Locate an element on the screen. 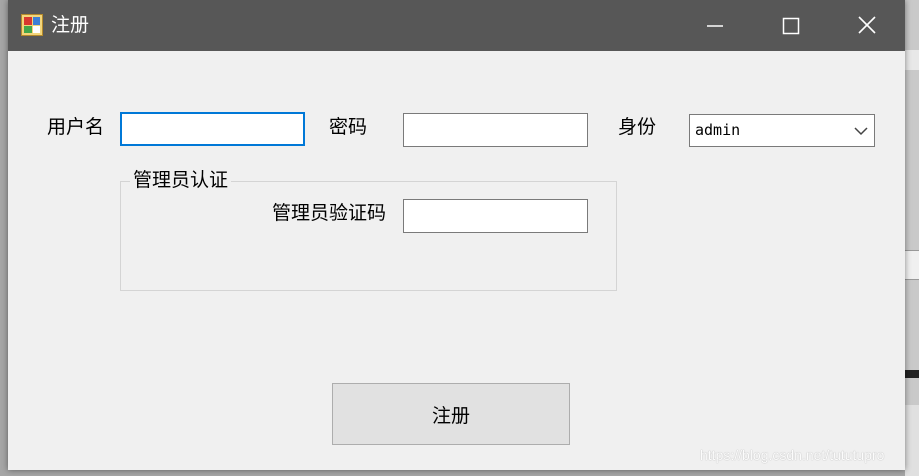  minimize-button is located at coordinates (714, 25).